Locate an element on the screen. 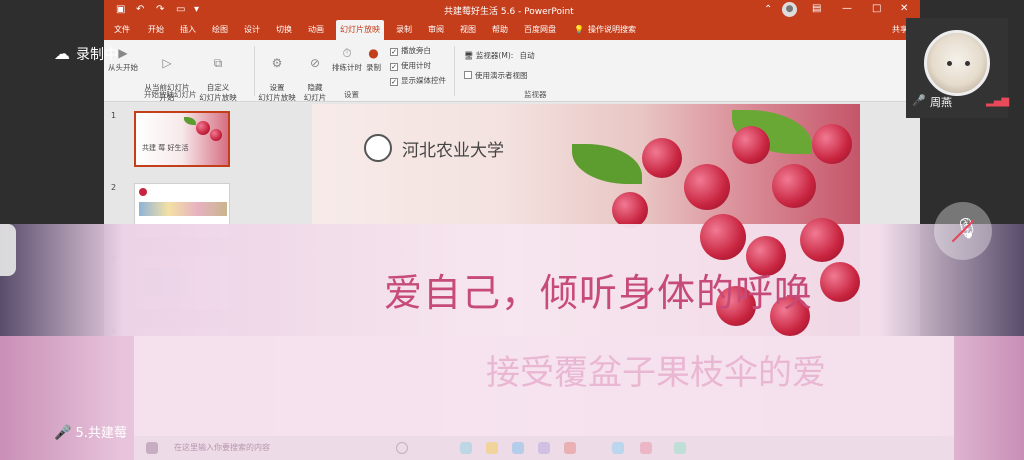 The width and height of the screenshot is (1024, 460). tab-record: 录制 is located at coordinates (404, 30).